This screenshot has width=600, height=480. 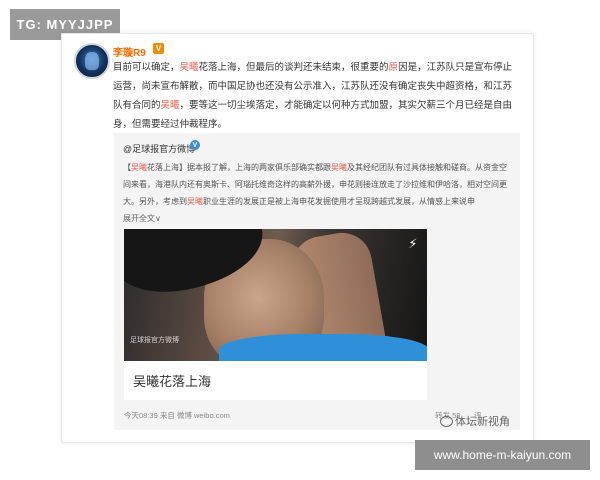 What do you see at coordinates (158, 48) in the screenshot?
I see `vip-badge-icon: V` at bounding box center [158, 48].